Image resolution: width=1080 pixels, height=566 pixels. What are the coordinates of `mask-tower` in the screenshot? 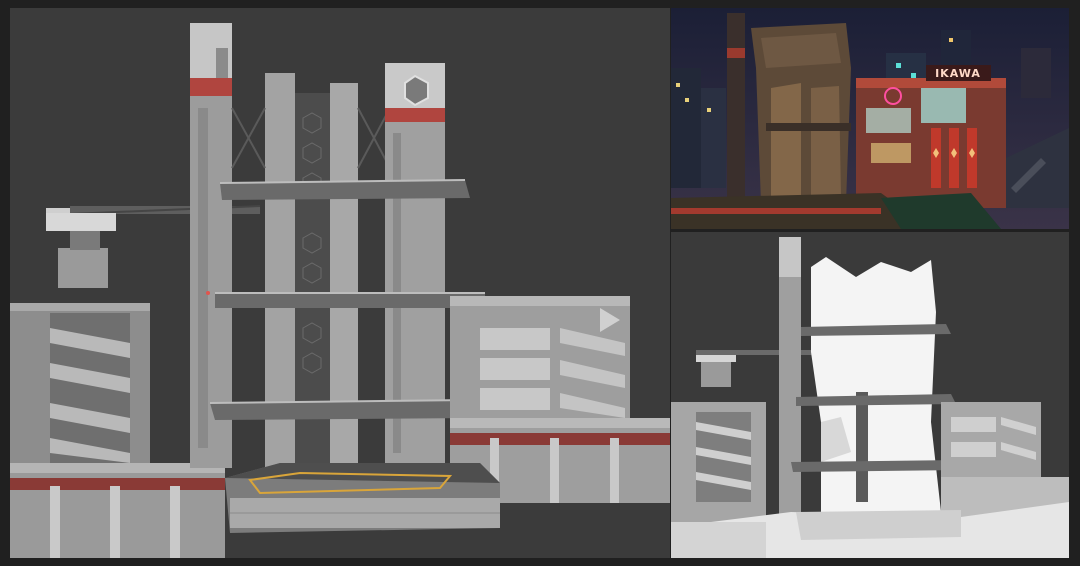 It's located at (790, 382).